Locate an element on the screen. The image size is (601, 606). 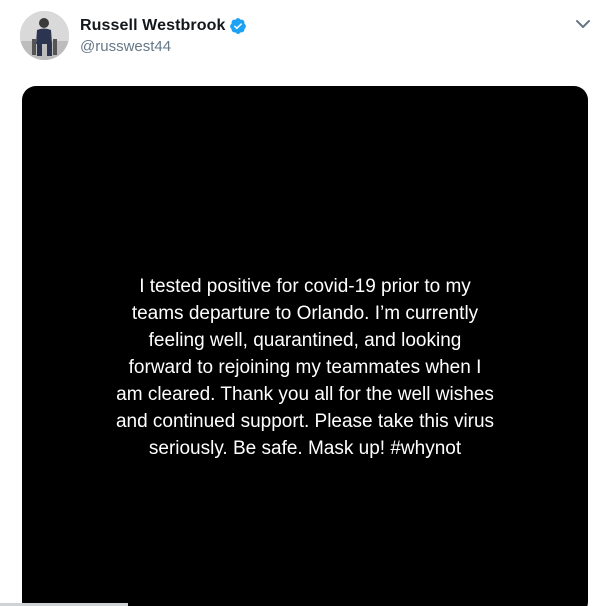
author-info: Russell Westbrook @russwest44 is located at coordinates (163, 35).